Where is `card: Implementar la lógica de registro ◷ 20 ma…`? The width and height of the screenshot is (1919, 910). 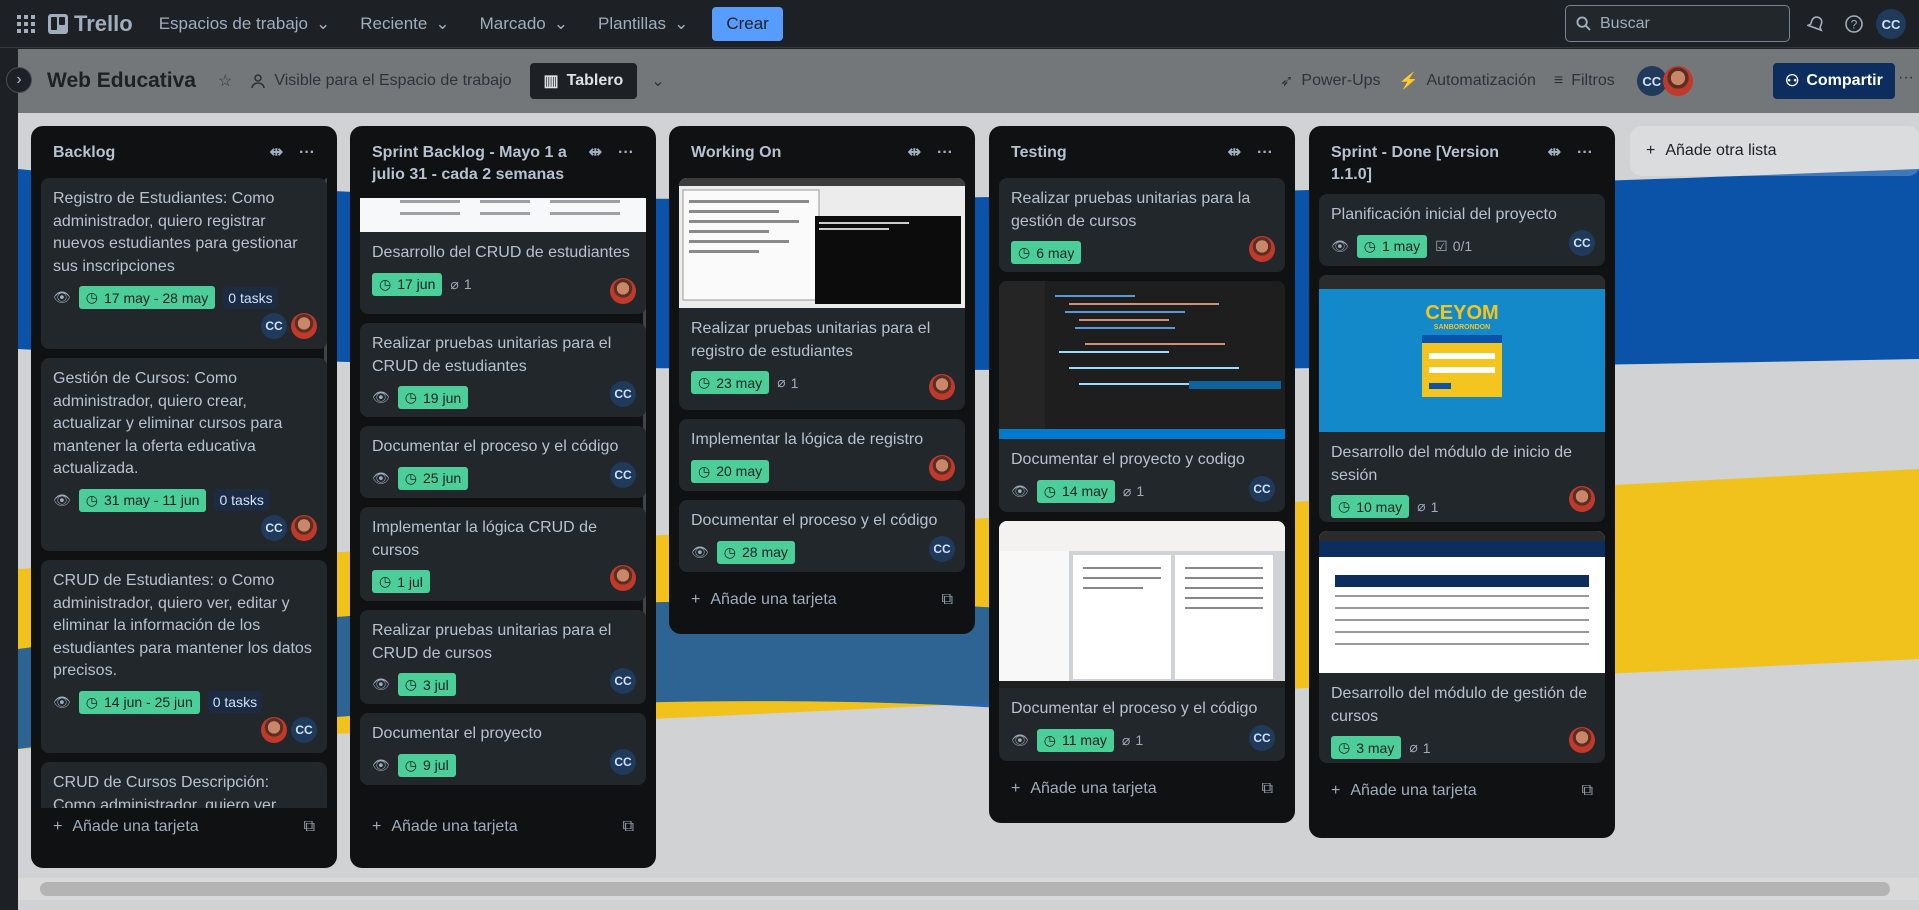
card: Implementar la lógica de registro ◷ 20 ma… is located at coordinates (822, 455).